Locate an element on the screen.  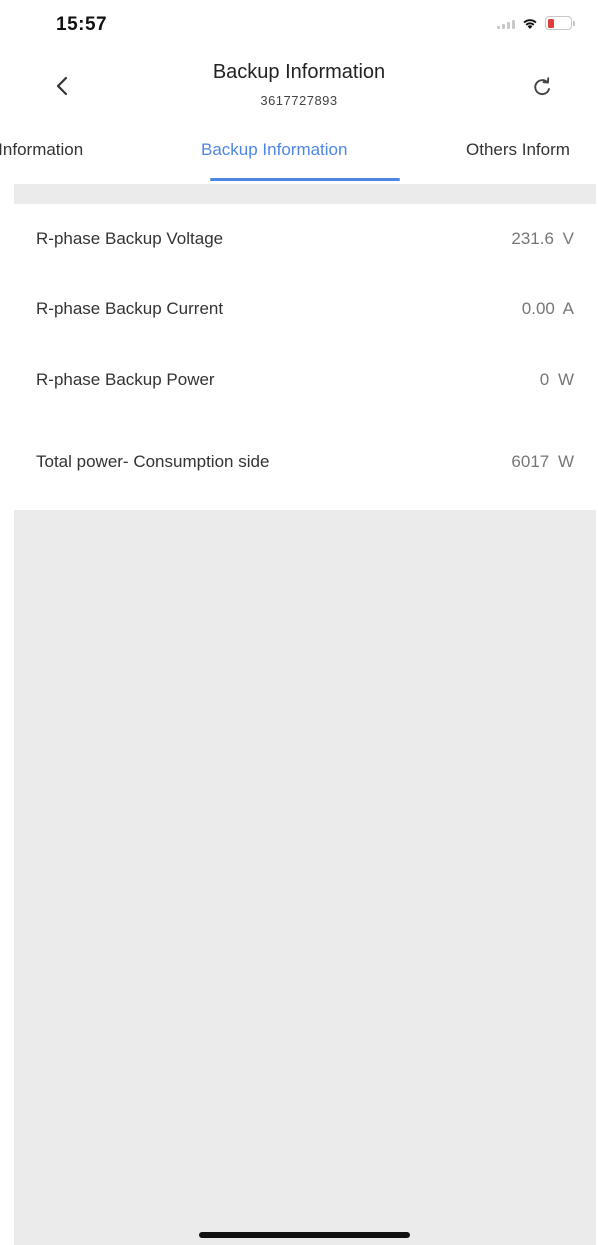
row-value: 231.6 V is located at coordinates (542, 238).